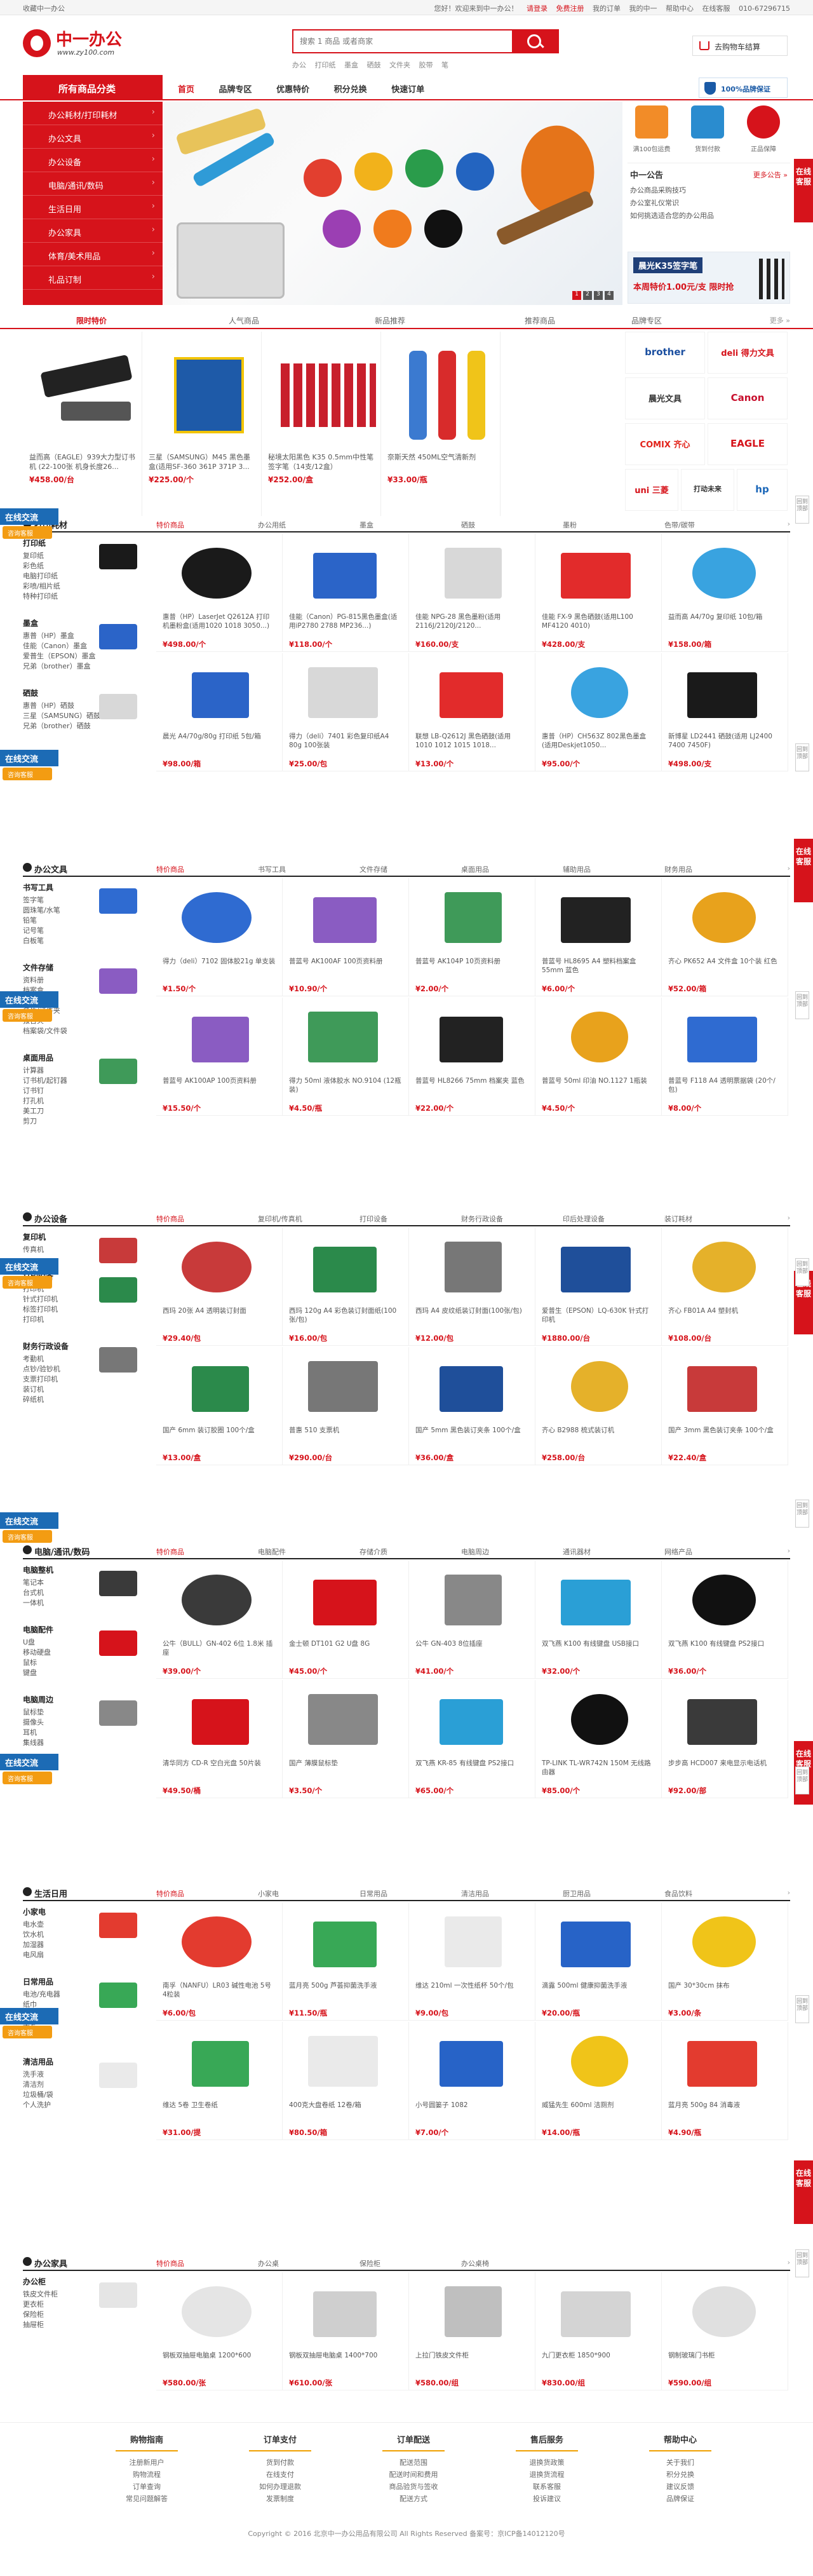 The image size is (813, 2576). Describe the element at coordinates (441, 424) in the screenshot. I see `product-card: 奈斯天然 450ML空气清新剂 ¥33.00/瓶` at that location.